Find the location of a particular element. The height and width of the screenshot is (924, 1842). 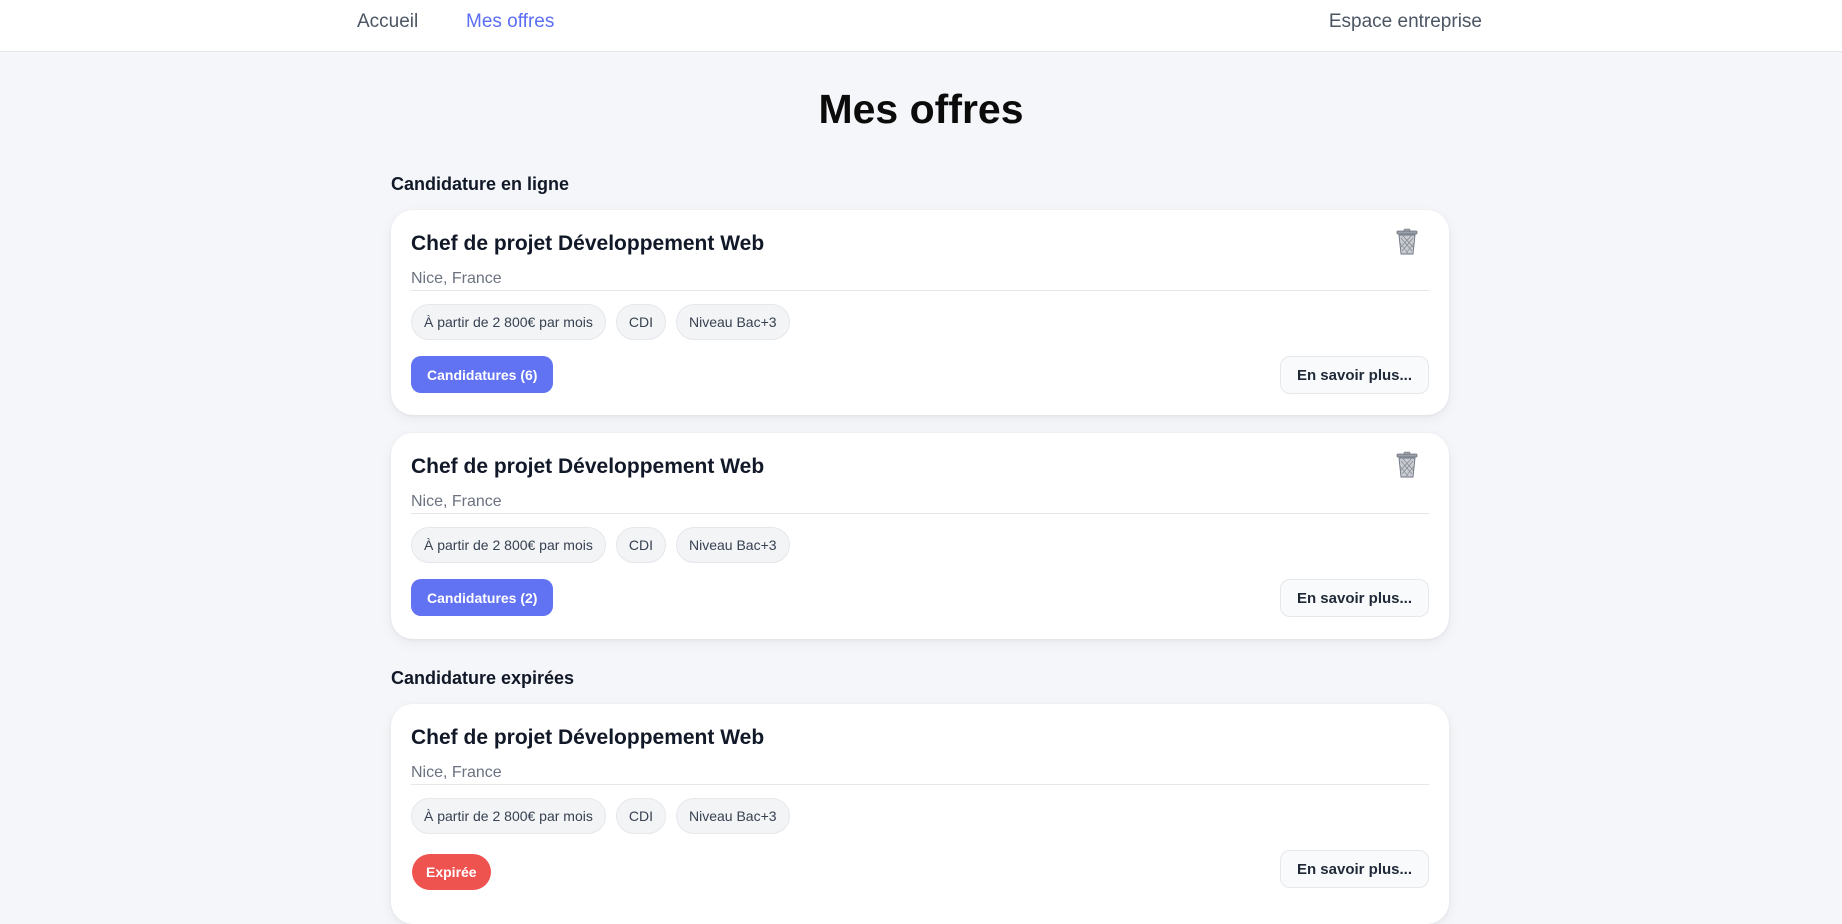

page-title: Mes offres is located at coordinates (921, 109).